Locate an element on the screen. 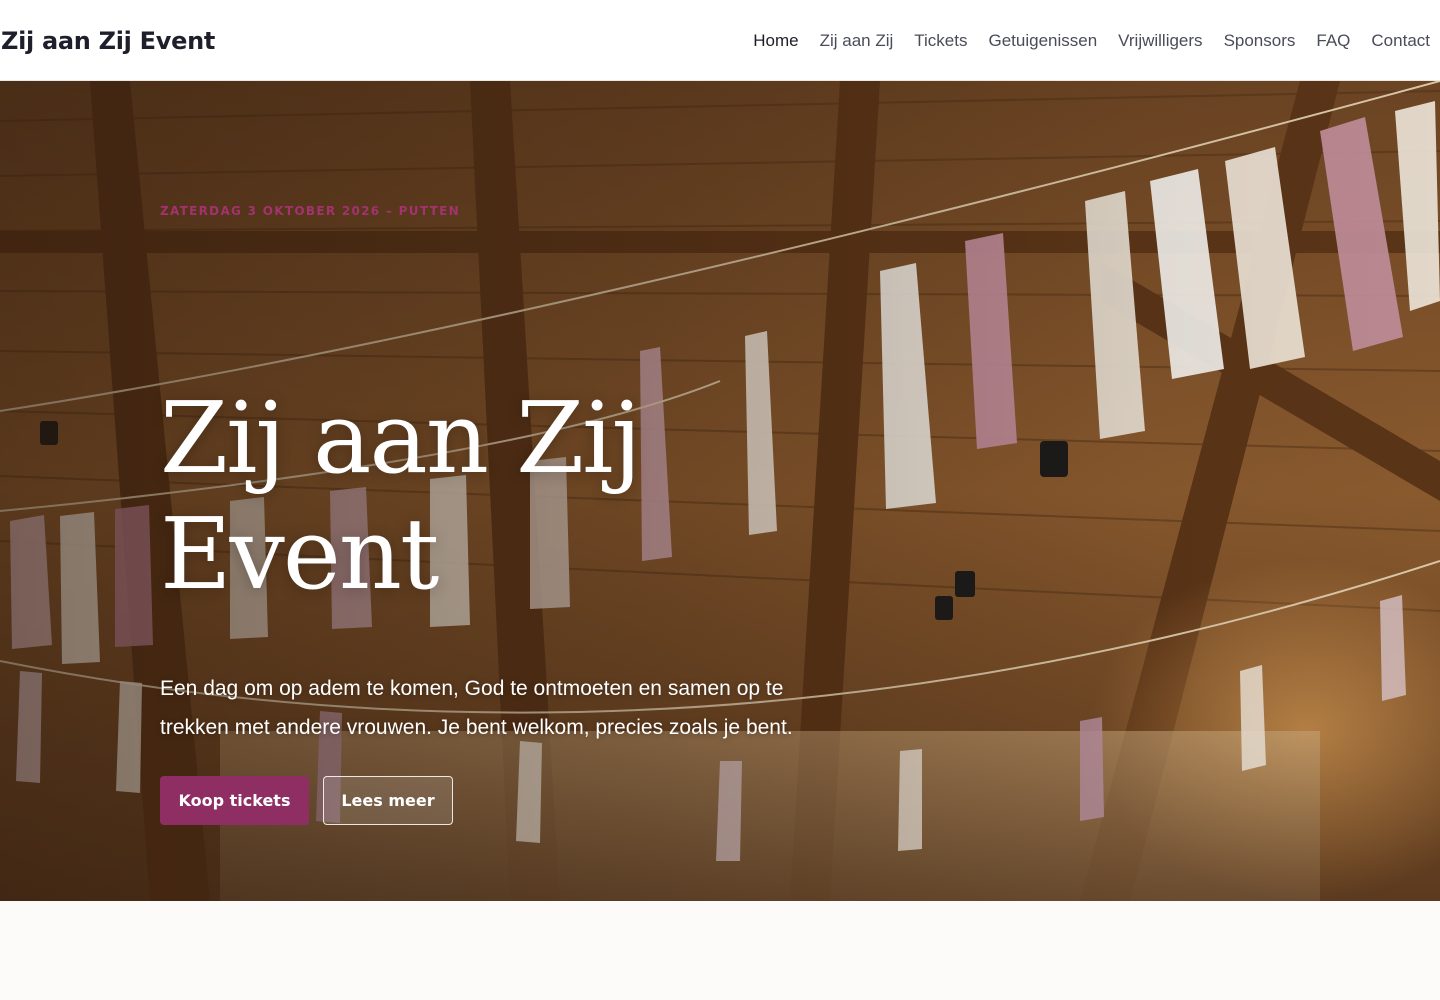 The width and height of the screenshot is (1440, 1000). hero-title: Zij aan Zij Event is located at coordinates (401, 497).